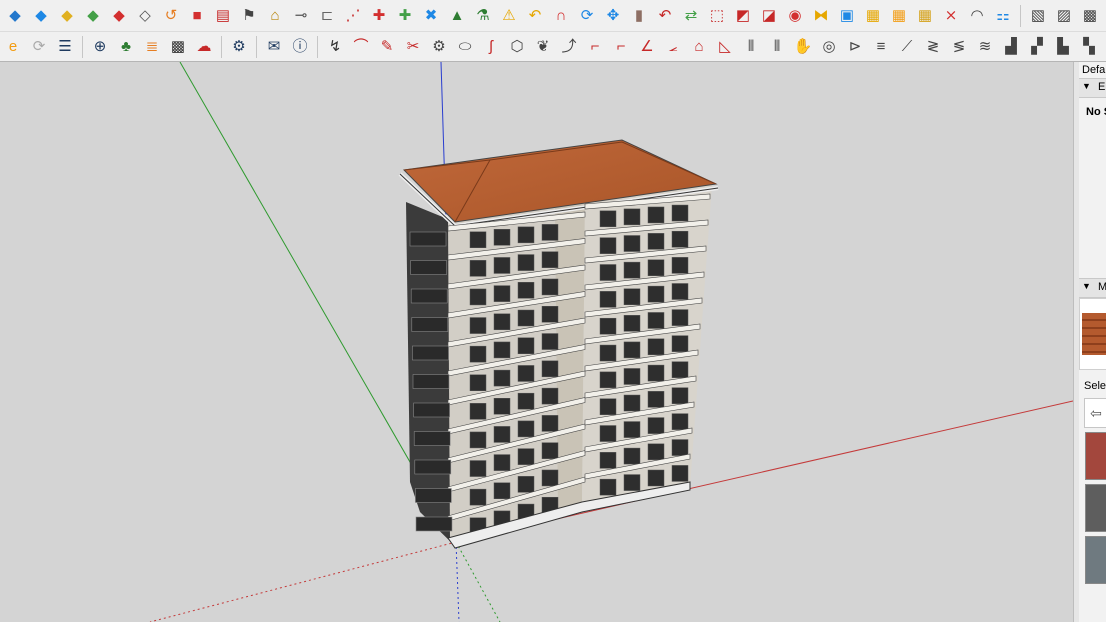 The width and height of the screenshot is (1106, 622). What do you see at coordinates (379, 16) in the screenshot?
I see `red-cross-icon: ✚` at bounding box center [379, 16].